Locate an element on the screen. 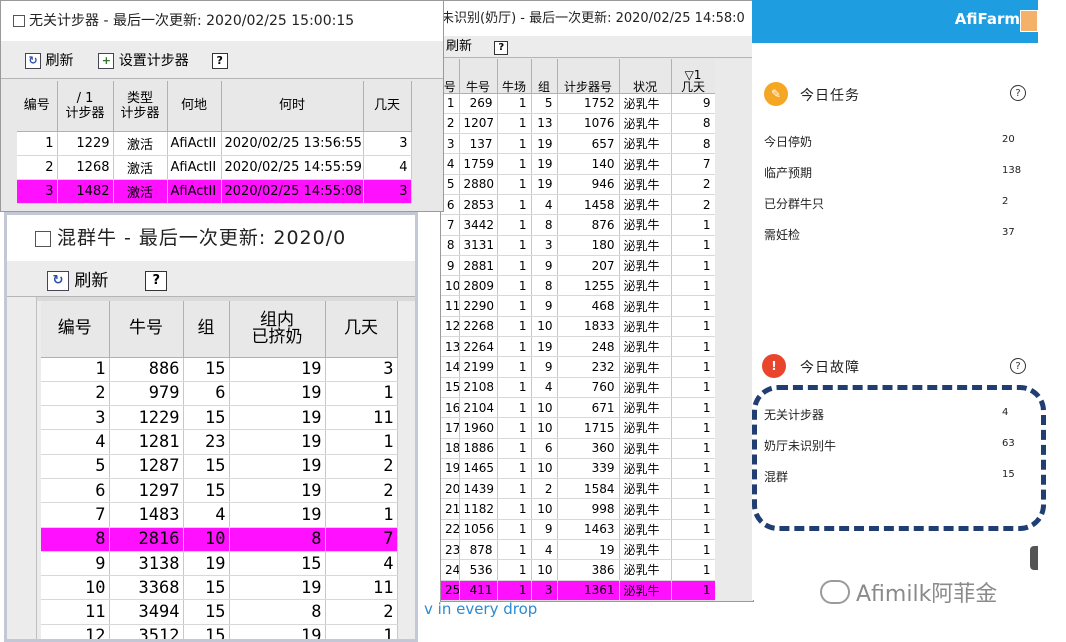  table-row: 1 886 15 19 3 is located at coordinates (219, 369).